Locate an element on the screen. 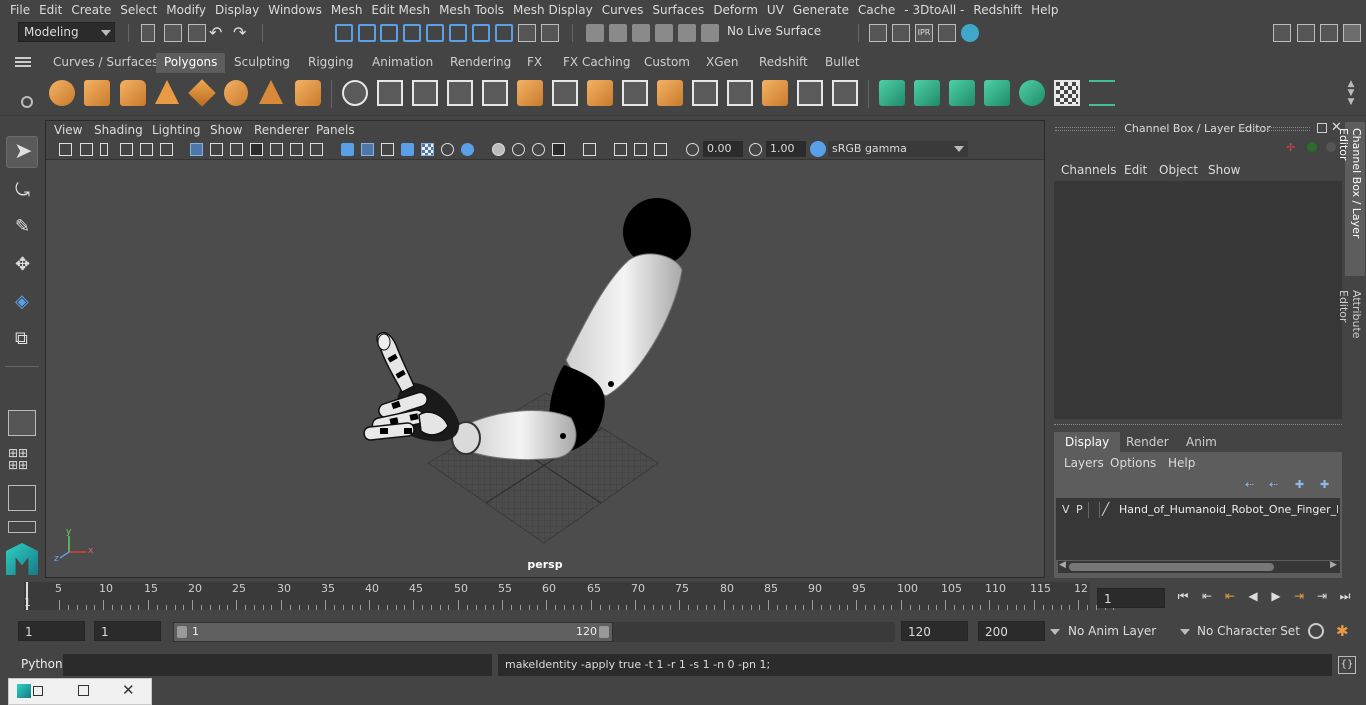 The width and height of the screenshot is (1366, 705). menu-redshift: Redshift is located at coordinates (993, 10).